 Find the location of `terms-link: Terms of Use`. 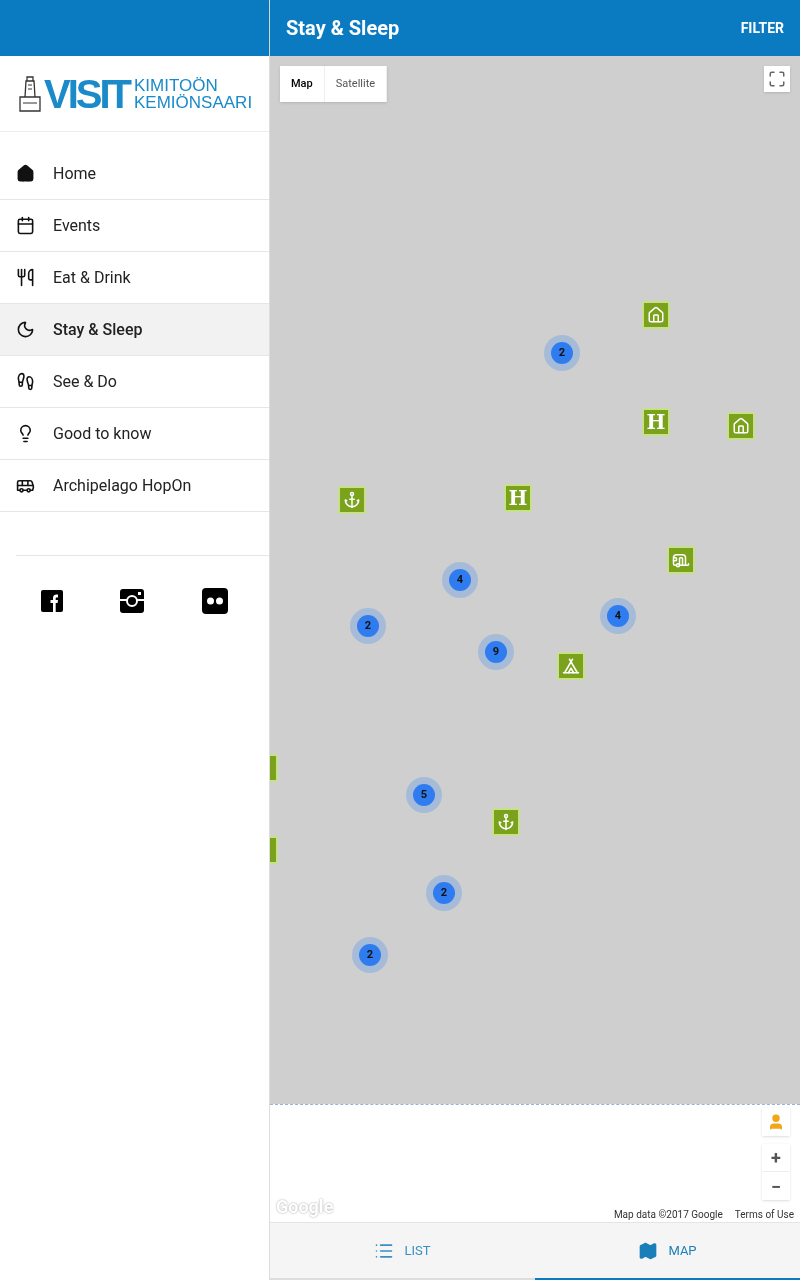

terms-link: Terms of Use is located at coordinates (764, 1214).